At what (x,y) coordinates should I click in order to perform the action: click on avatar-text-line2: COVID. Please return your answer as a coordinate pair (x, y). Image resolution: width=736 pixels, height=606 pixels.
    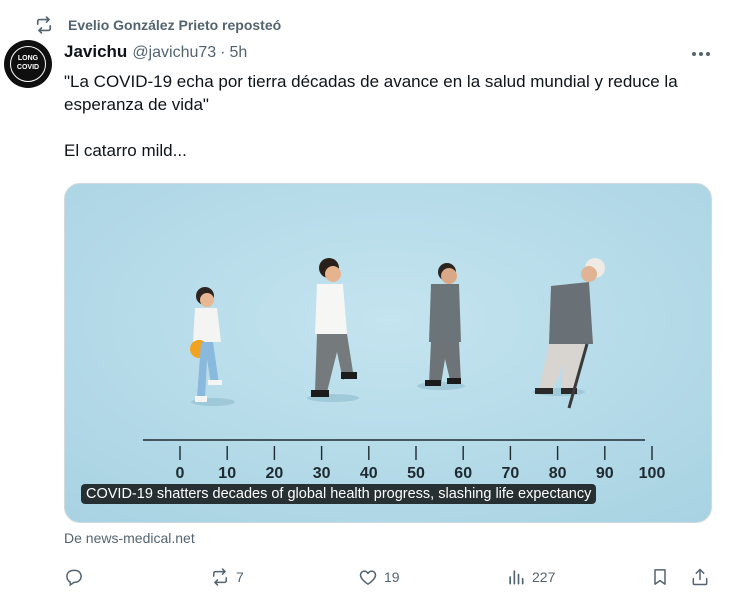
    Looking at the image, I should click on (28, 67).